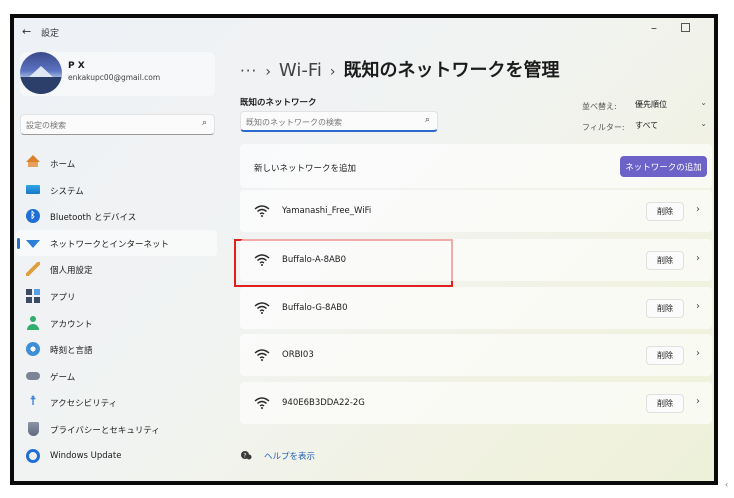  I want to click on sidebar-item-privacy: プライバシーとセキュリティ, so click(116, 429).